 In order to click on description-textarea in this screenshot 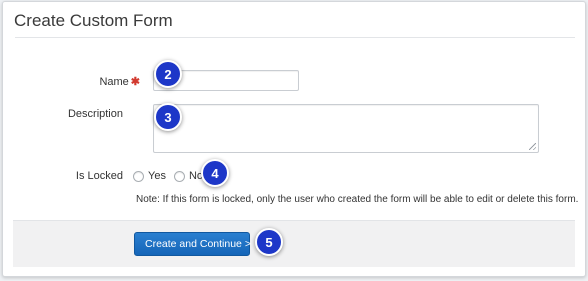, I will do `click(346, 128)`.